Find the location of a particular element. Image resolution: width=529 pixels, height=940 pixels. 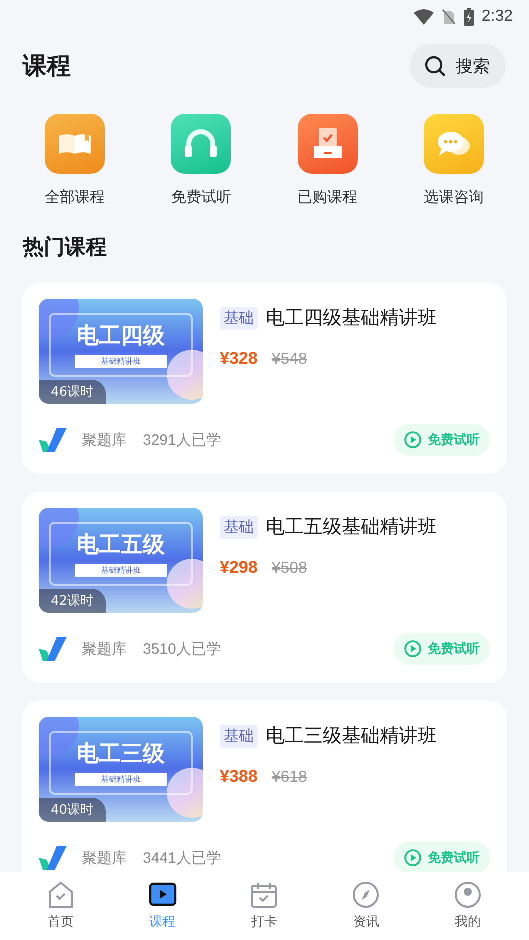

nav-tab: 资讯 is located at coordinates (366, 906).